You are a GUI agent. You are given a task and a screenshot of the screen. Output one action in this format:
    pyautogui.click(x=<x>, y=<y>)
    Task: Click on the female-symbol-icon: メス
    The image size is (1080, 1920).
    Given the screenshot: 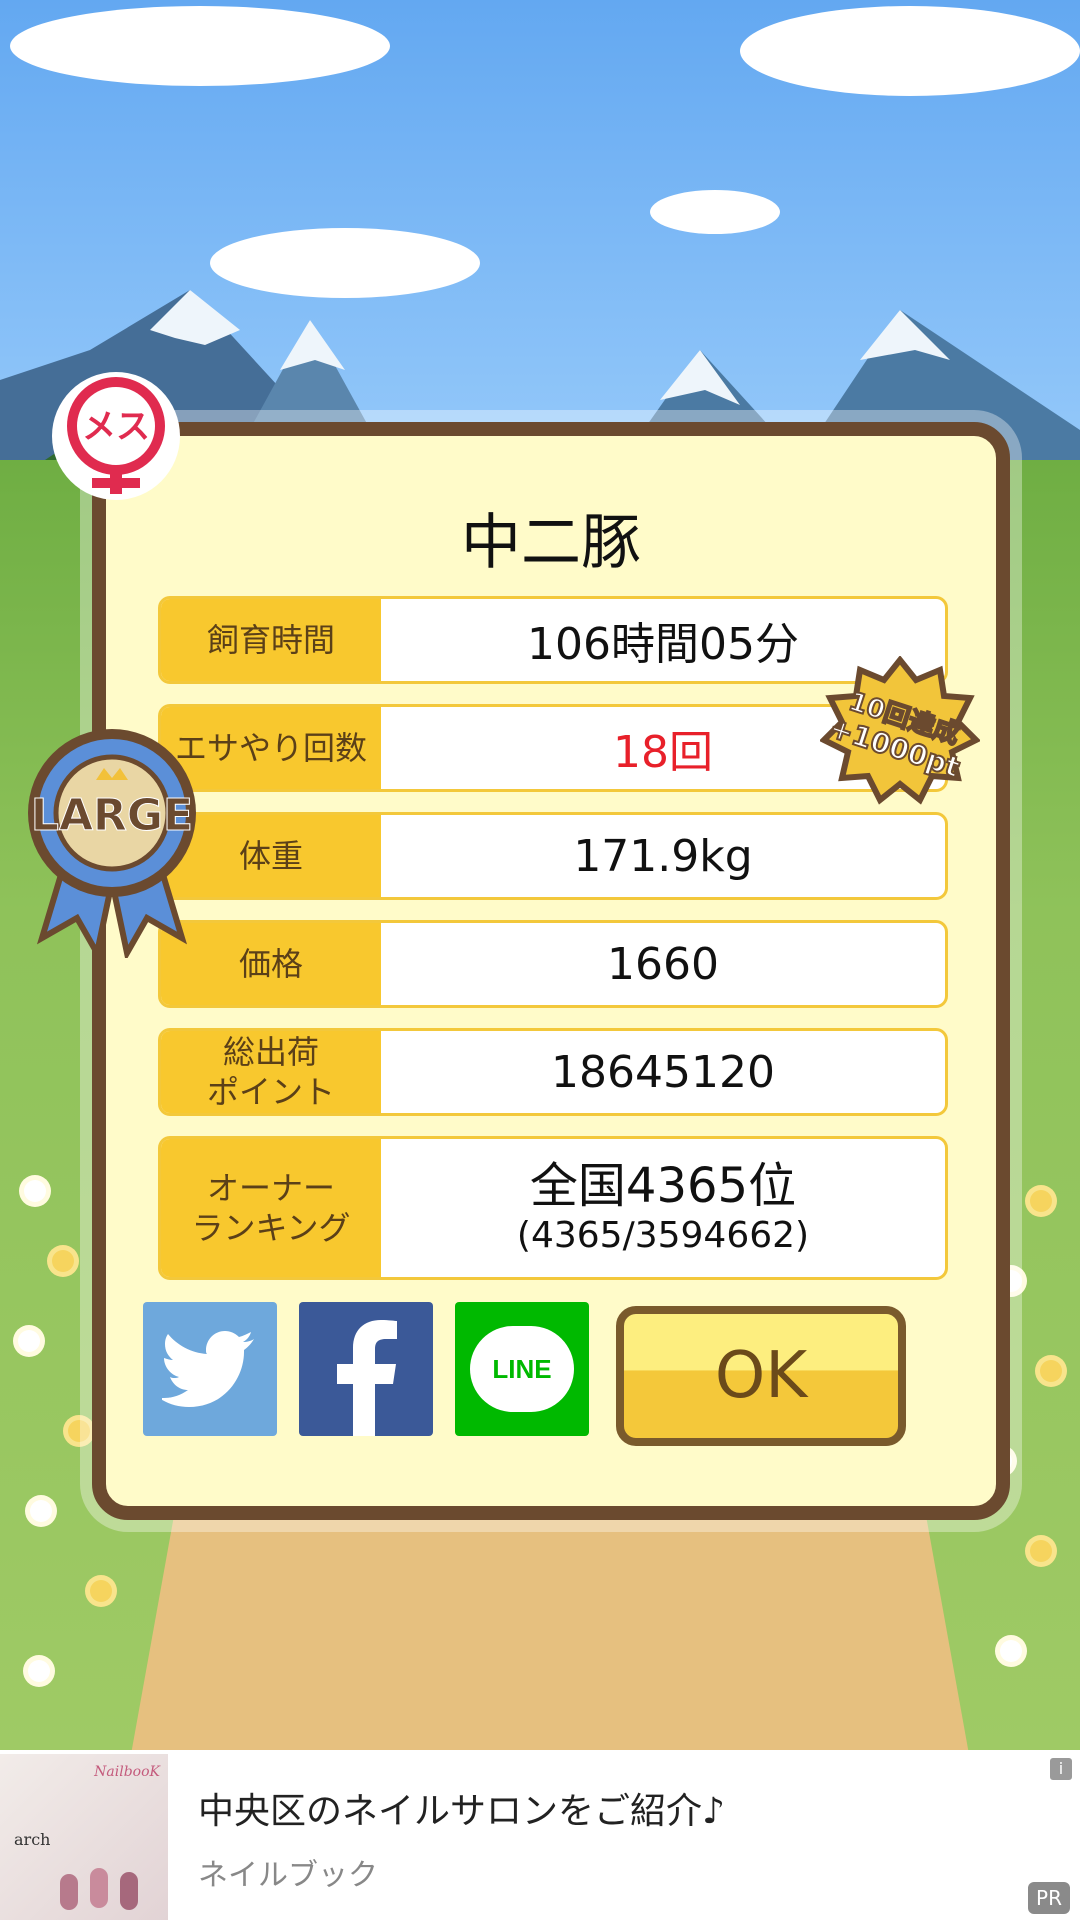 What is the action you would take?
    pyautogui.click(x=116, y=435)
    